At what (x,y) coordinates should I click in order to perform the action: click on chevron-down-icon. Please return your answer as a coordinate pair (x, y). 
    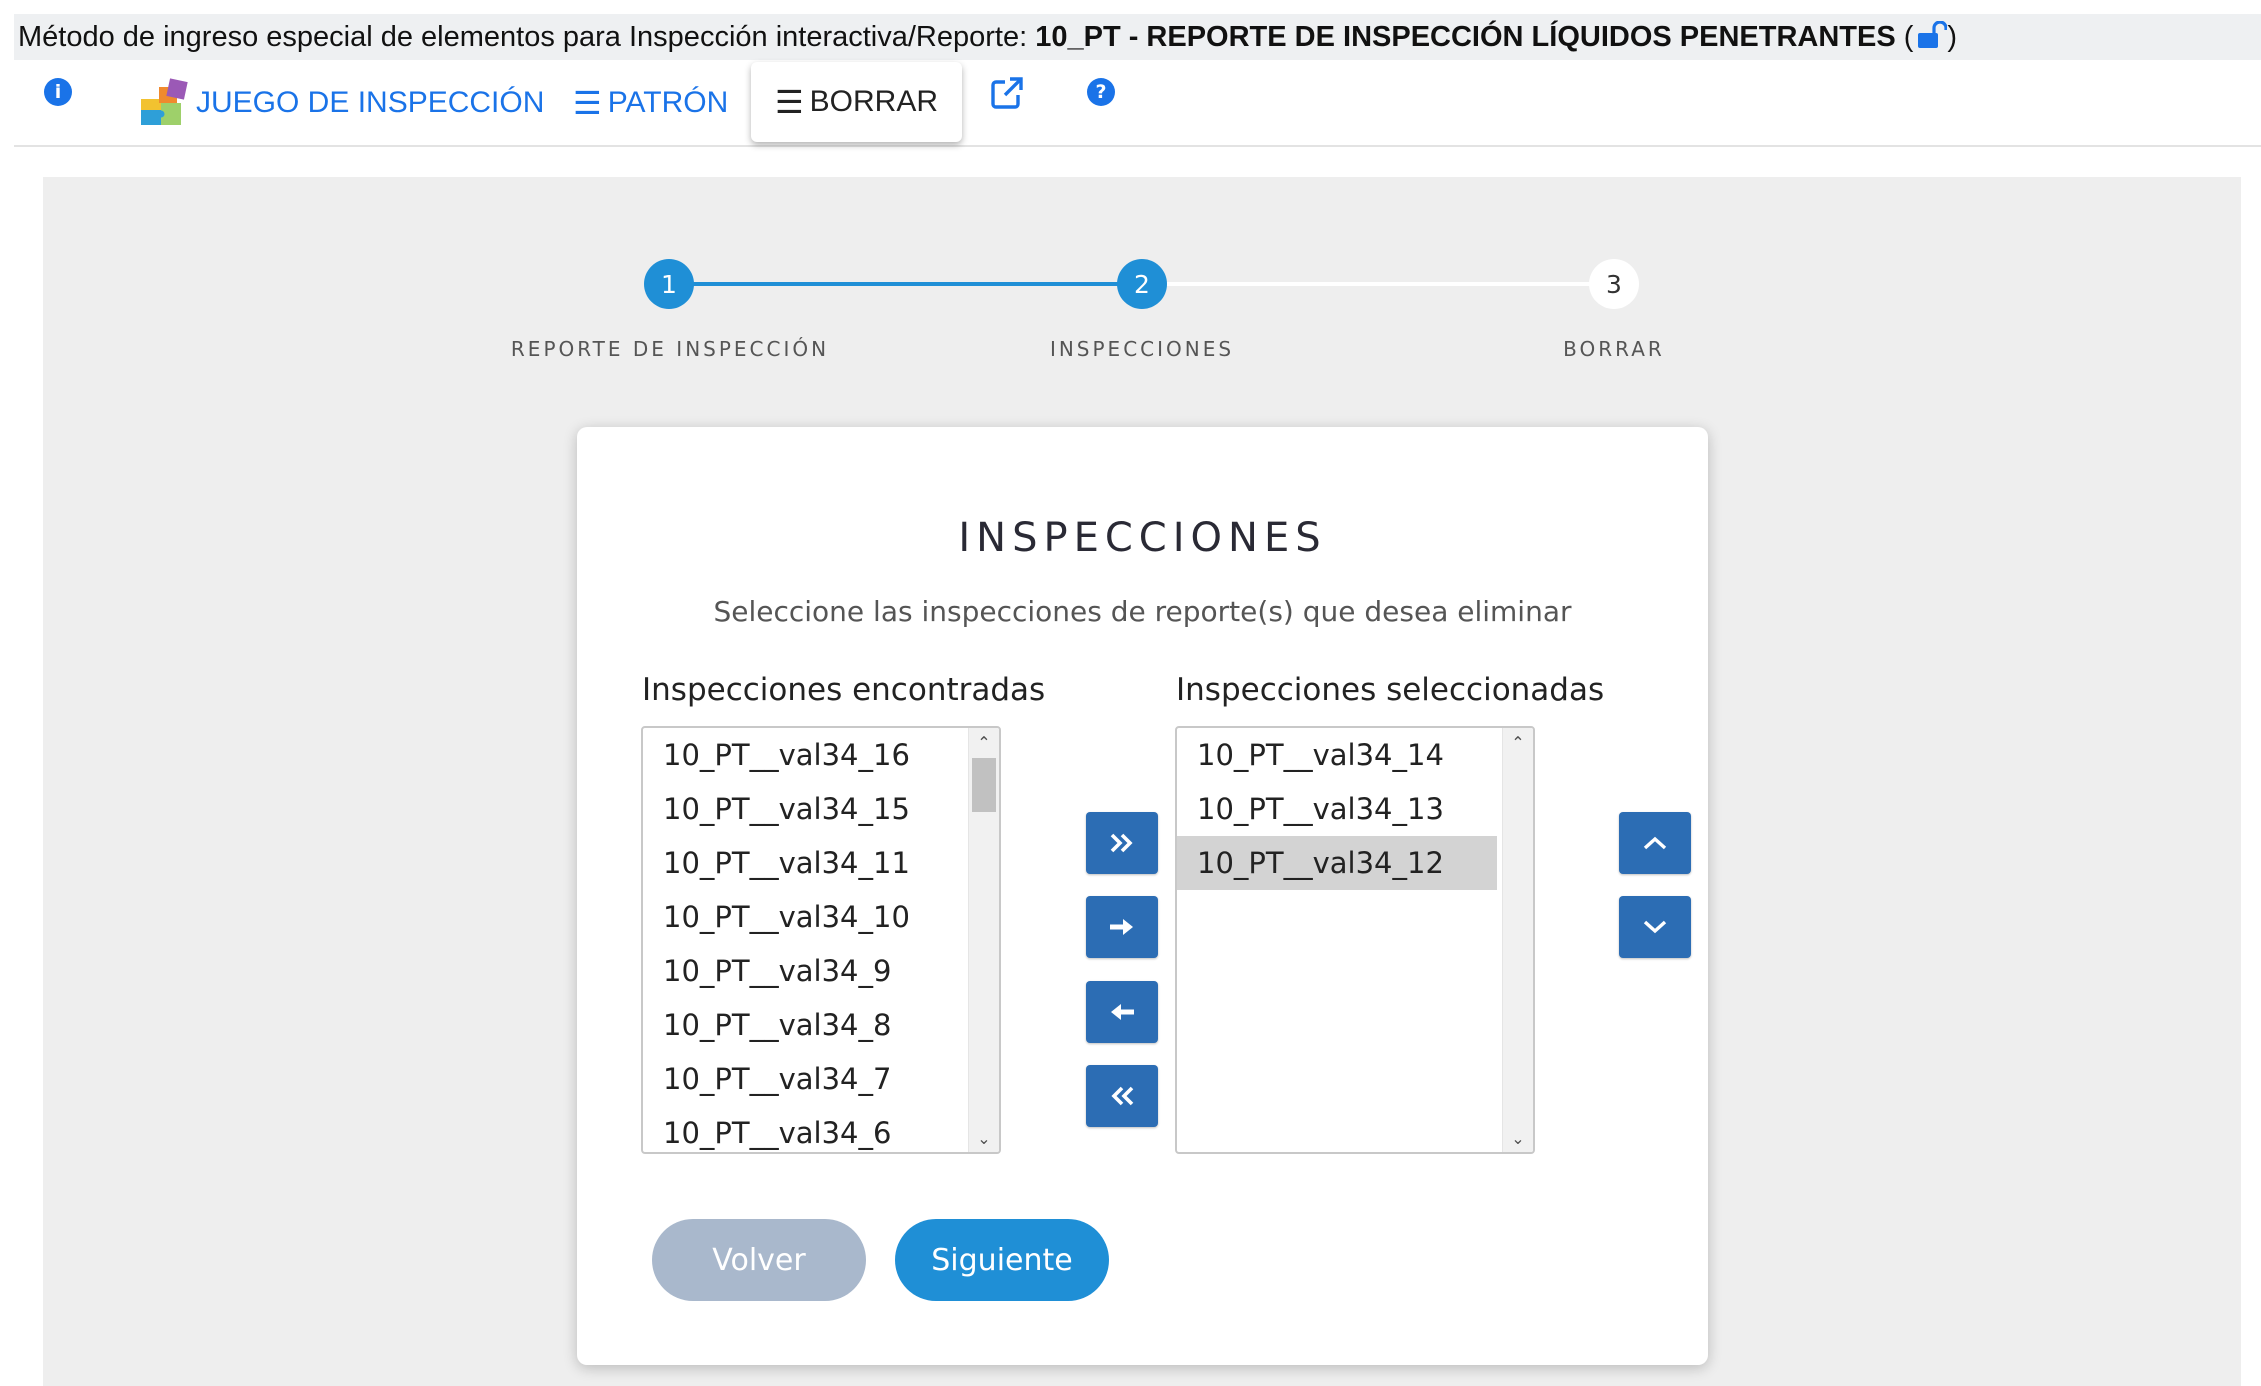
    Looking at the image, I should click on (1655, 927).